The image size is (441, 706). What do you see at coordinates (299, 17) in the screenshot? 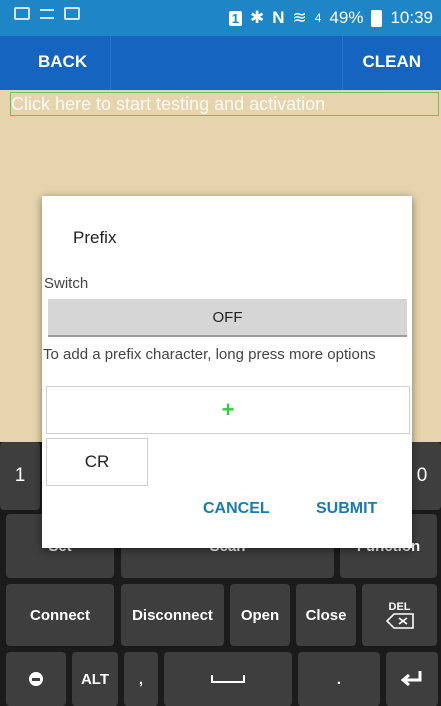
I see `wifi-icon: ≋` at bounding box center [299, 17].